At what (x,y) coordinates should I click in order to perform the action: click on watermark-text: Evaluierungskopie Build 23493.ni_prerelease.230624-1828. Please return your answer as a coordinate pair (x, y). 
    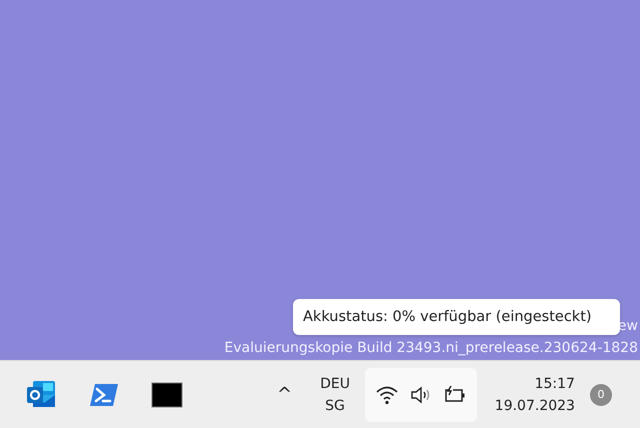
    Looking at the image, I should click on (431, 348).